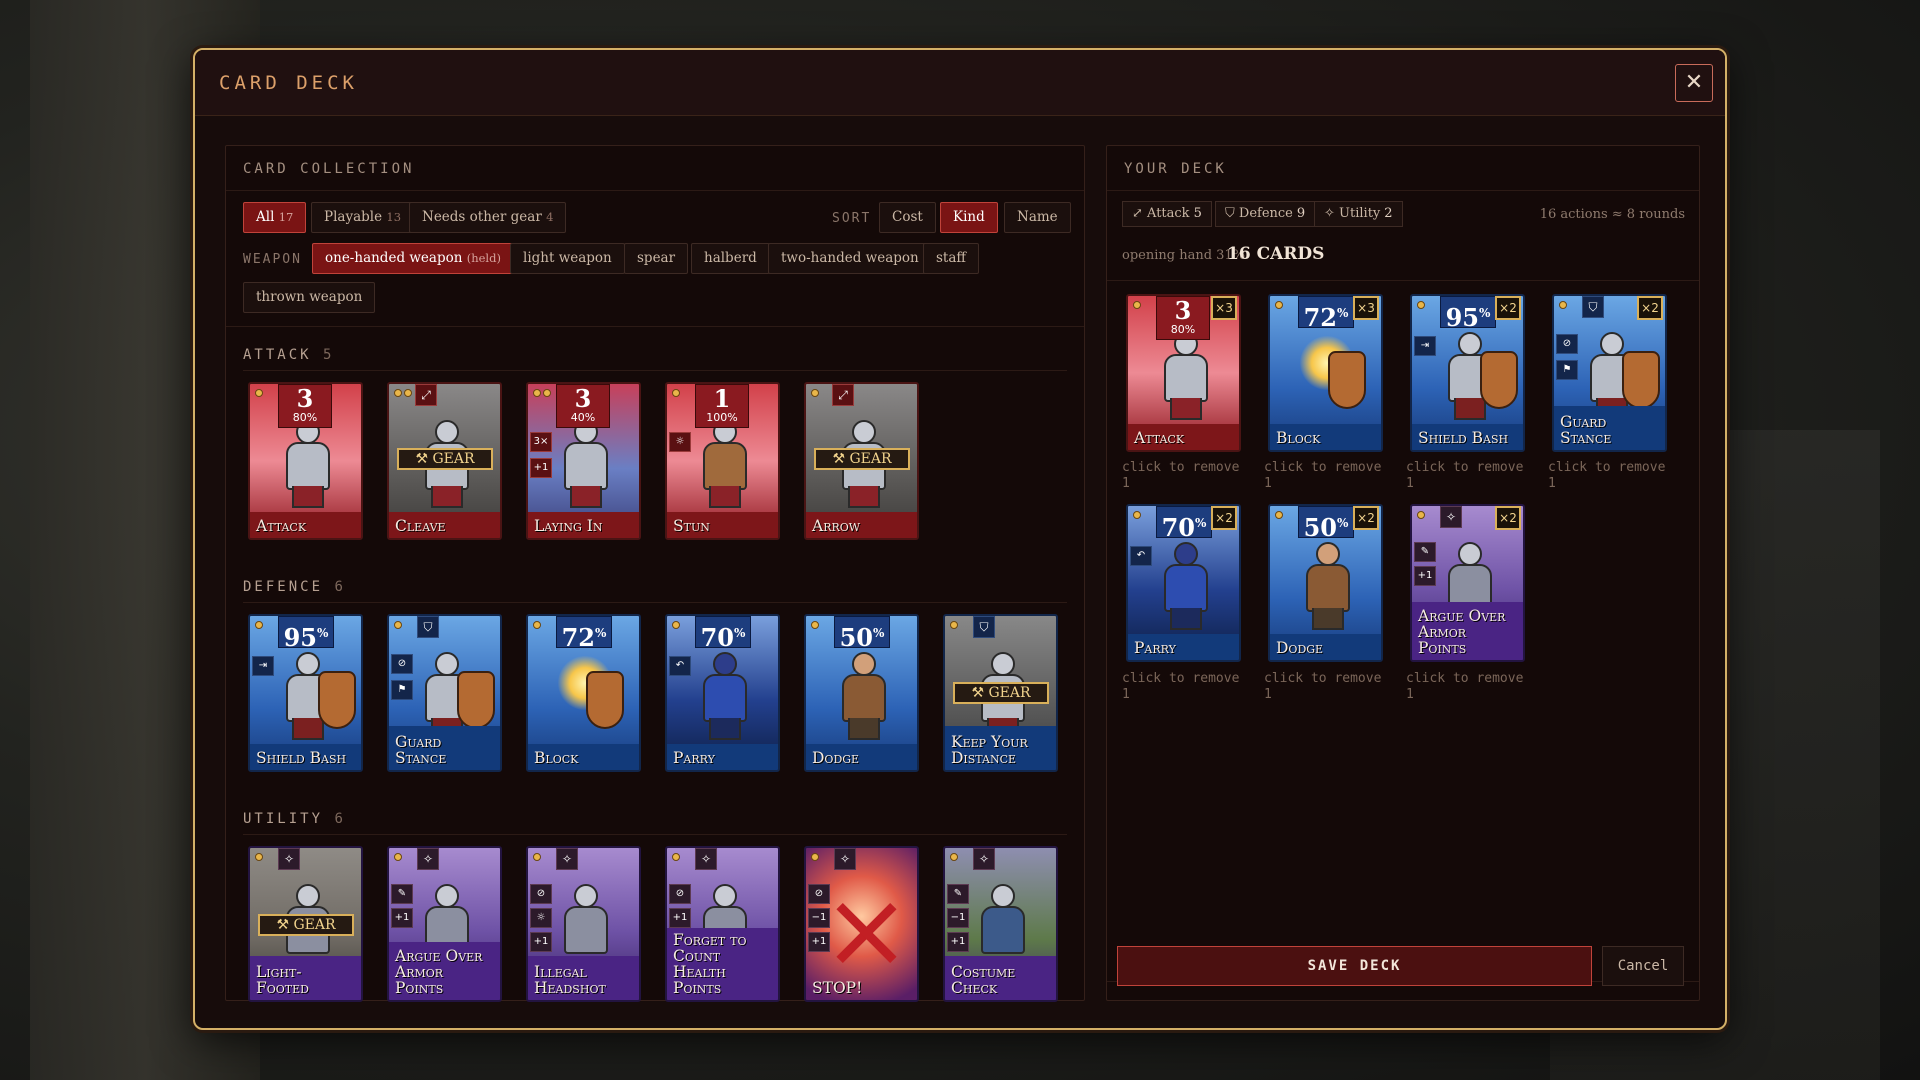  Describe the element at coordinates (1000, 924) in the screenshot. I see `collection-card-costume-check: ✧ ✎ −1 +1 Costume Check` at that location.